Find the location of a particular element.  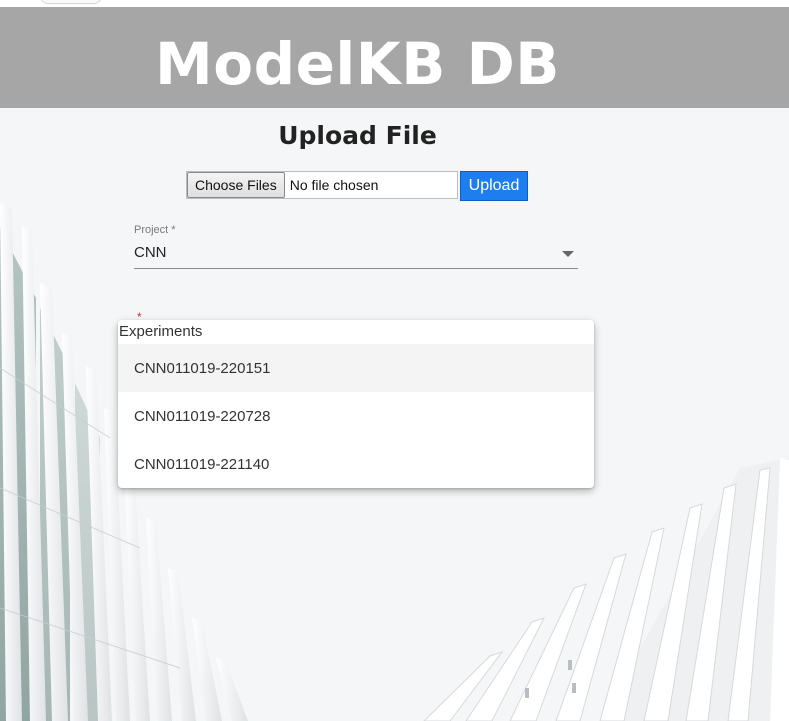

project-label: Project * is located at coordinates (155, 230).